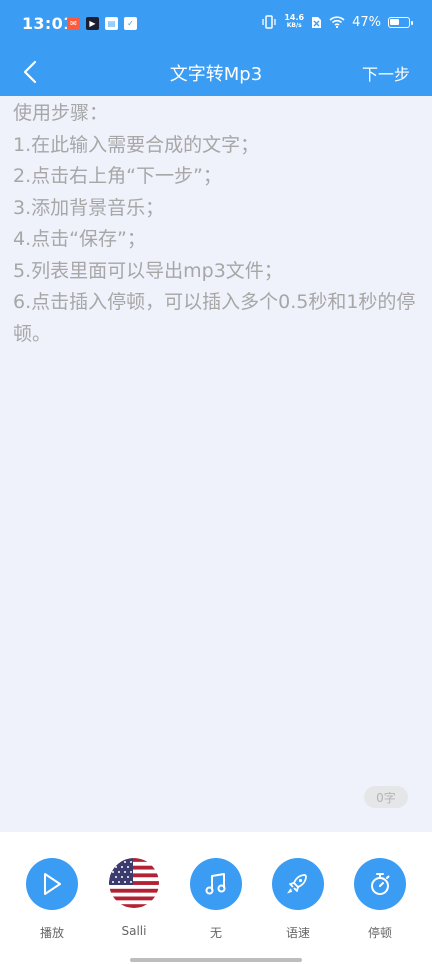 This screenshot has height=964, width=432. I want to click on notification-app-icon: ✉, so click(73, 23).